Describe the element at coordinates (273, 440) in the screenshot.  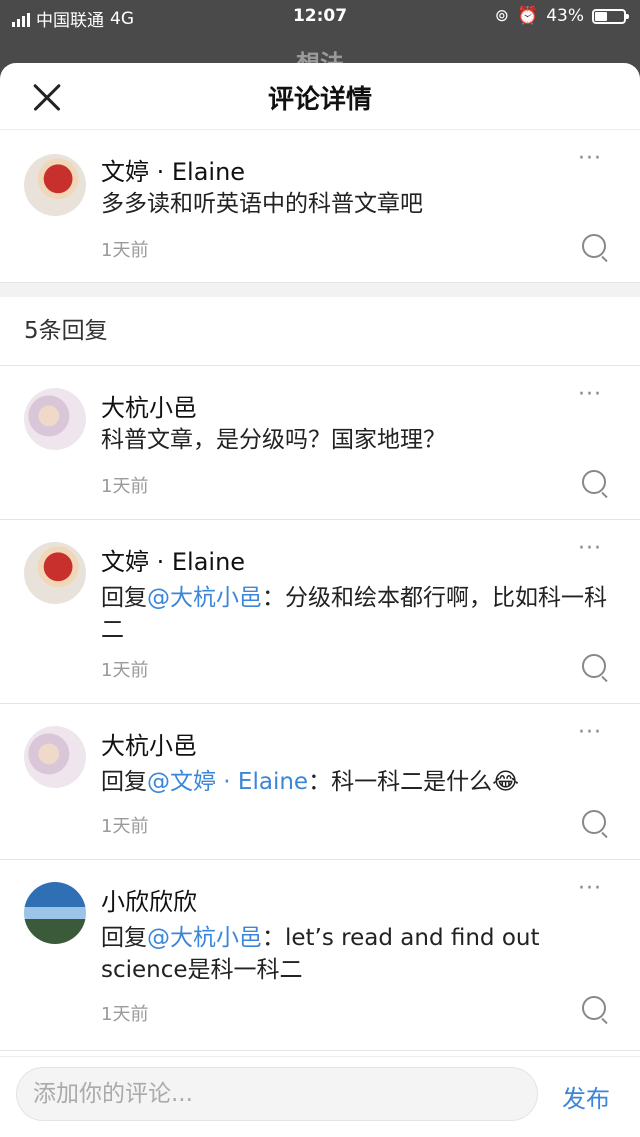
I see `reply-content: 科普文章，是分级吗？国家地理？` at that location.